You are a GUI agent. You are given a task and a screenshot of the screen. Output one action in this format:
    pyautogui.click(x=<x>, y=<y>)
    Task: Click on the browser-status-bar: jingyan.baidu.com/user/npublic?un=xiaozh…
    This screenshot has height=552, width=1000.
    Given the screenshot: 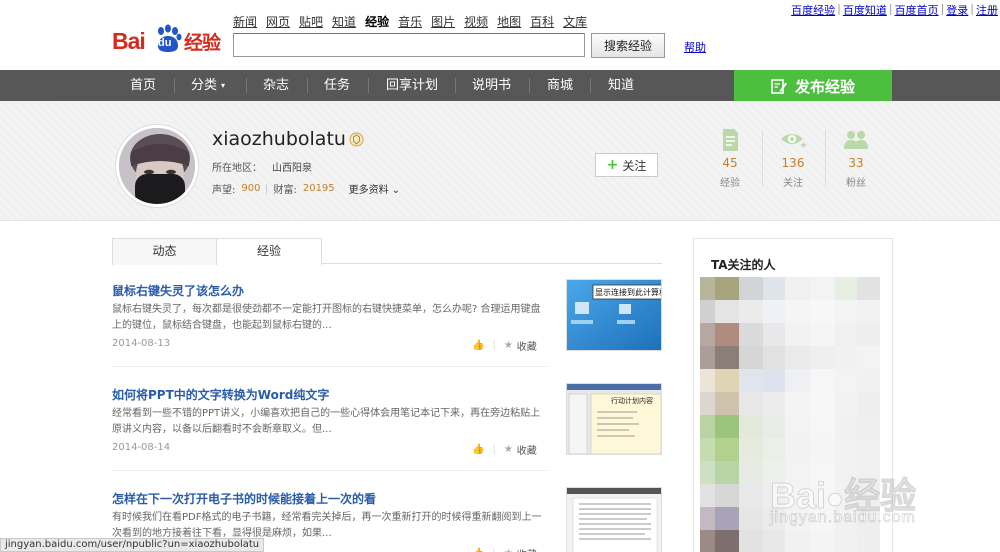 What is the action you would take?
    pyautogui.click(x=132, y=545)
    